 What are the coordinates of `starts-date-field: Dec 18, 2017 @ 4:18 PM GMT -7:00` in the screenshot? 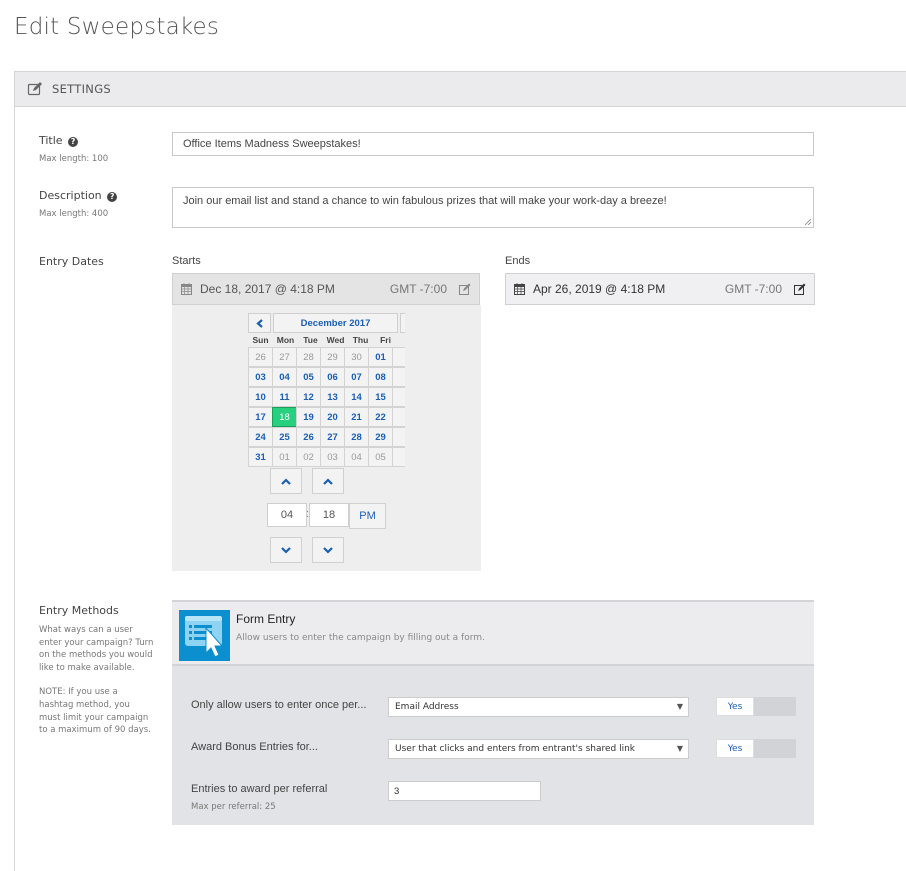 It's located at (326, 289).